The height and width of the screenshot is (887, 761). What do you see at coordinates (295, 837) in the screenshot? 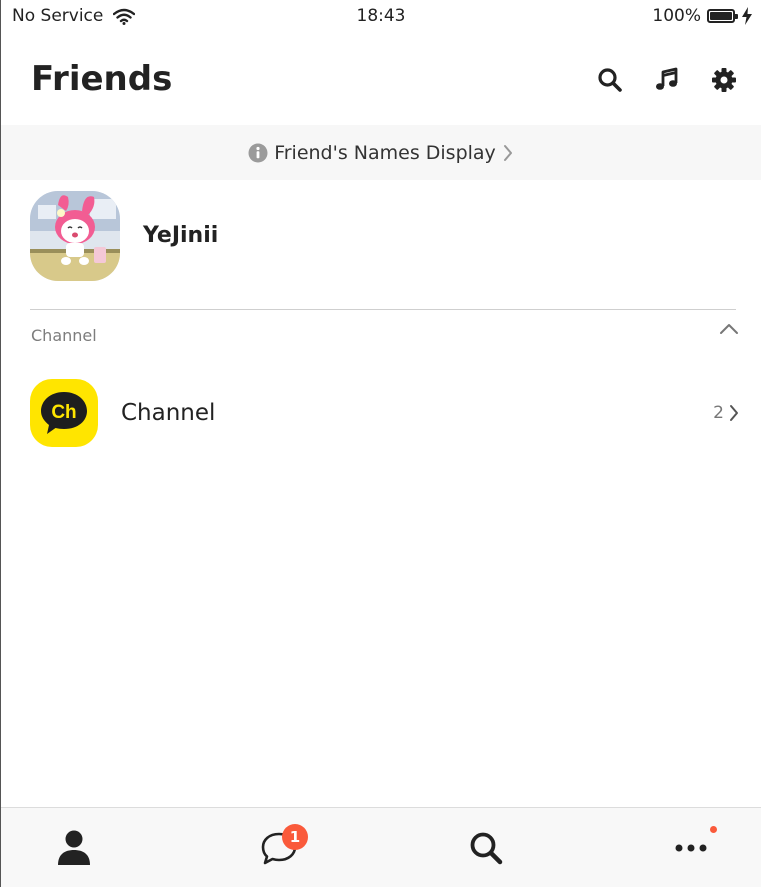
I see `unread-badge: 1` at bounding box center [295, 837].